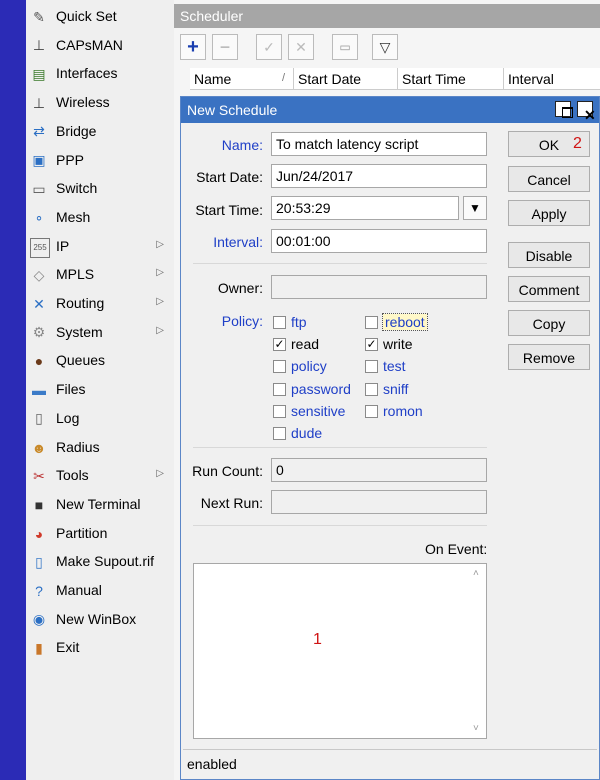  Describe the element at coordinates (279, 367) in the screenshot. I see `policy-checkbox` at that location.